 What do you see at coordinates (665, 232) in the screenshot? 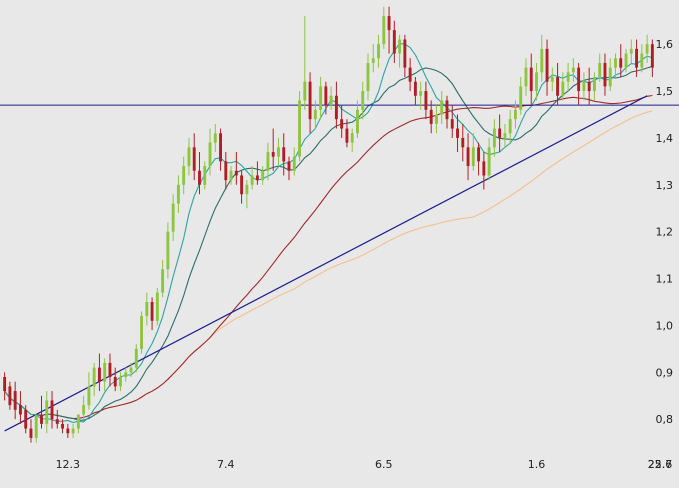
I see `y-tick-label: 1,2` at bounding box center [665, 232].